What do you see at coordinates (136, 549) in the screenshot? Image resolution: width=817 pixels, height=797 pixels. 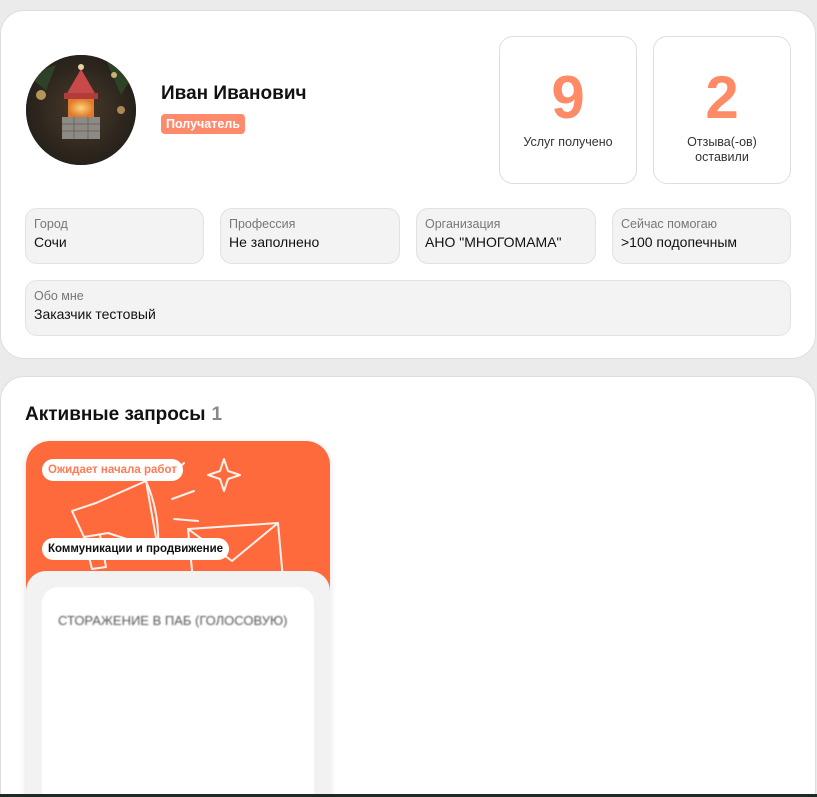 I see `category-badge: Коммуникации и продвижение` at bounding box center [136, 549].